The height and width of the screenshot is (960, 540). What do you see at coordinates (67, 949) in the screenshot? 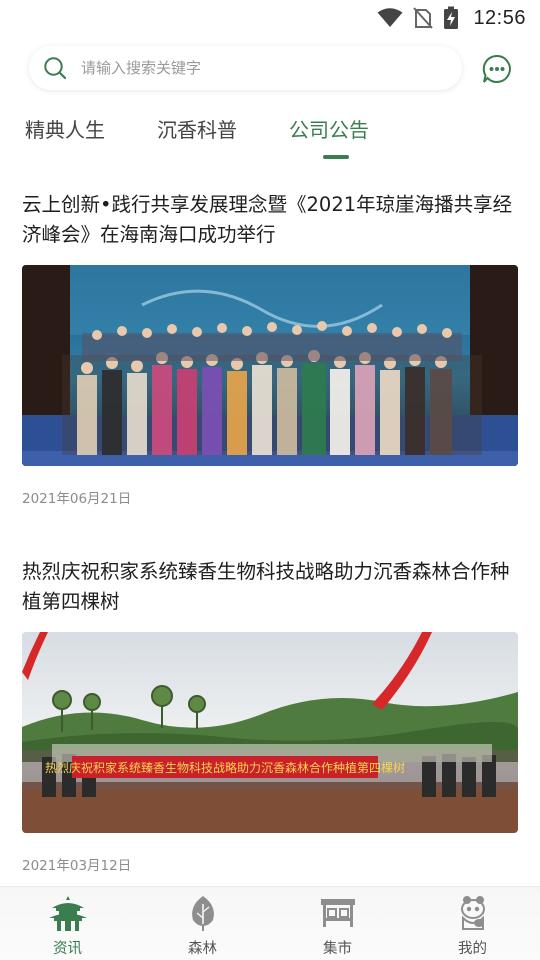
I see `nav-label-news: 资讯` at bounding box center [67, 949].